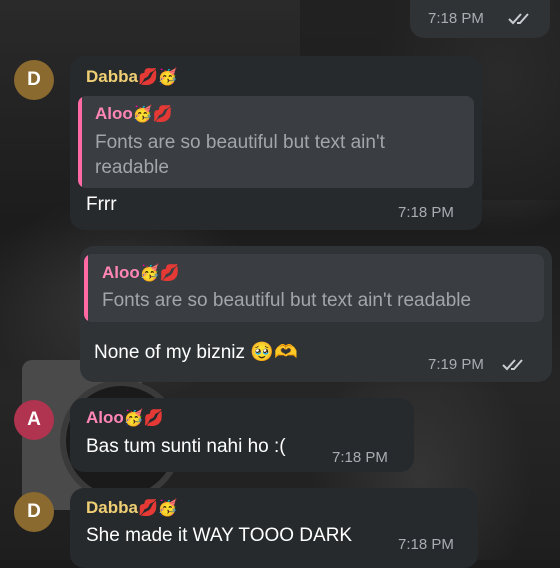  What do you see at coordinates (186, 446) in the screenshot?
I see `message-text: Bas tum sunti nahi ho :(` at bounding box center [186, 446].